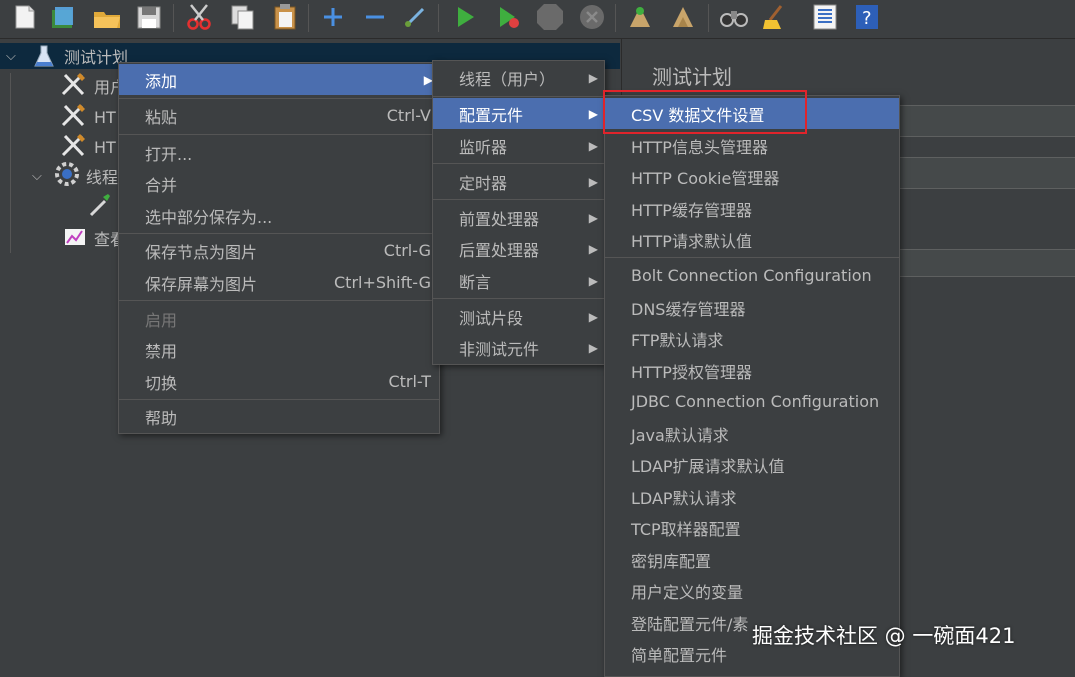  I want to click on menu-item-label: 线程（用户）, so click(507, 79).